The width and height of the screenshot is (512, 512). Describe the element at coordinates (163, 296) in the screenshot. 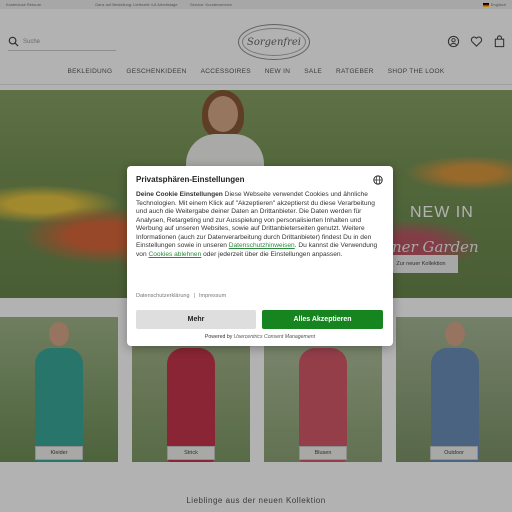

I see `privacy-policy-link: Datenschutzerklärung` at that location.